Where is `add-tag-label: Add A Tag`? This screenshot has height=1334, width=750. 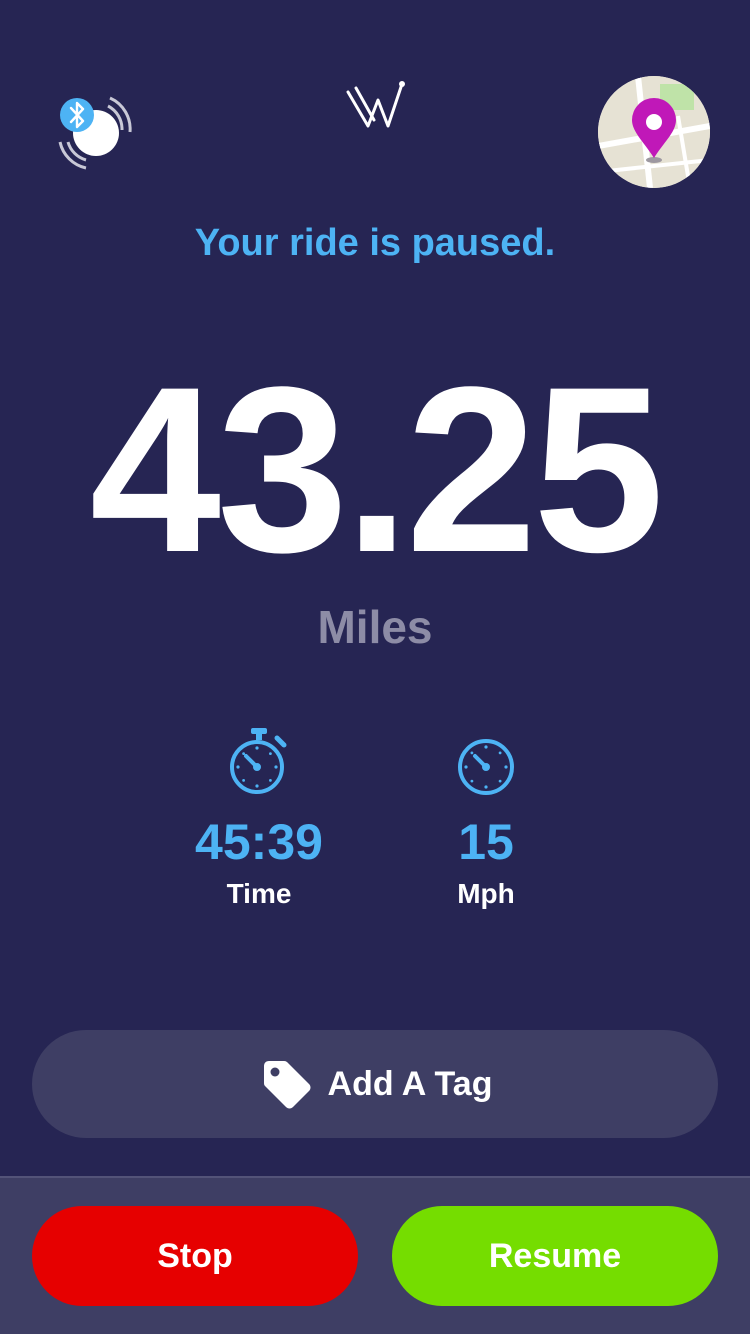 add-tag-label: Add A Tag is located at coordinates (410, 1083).